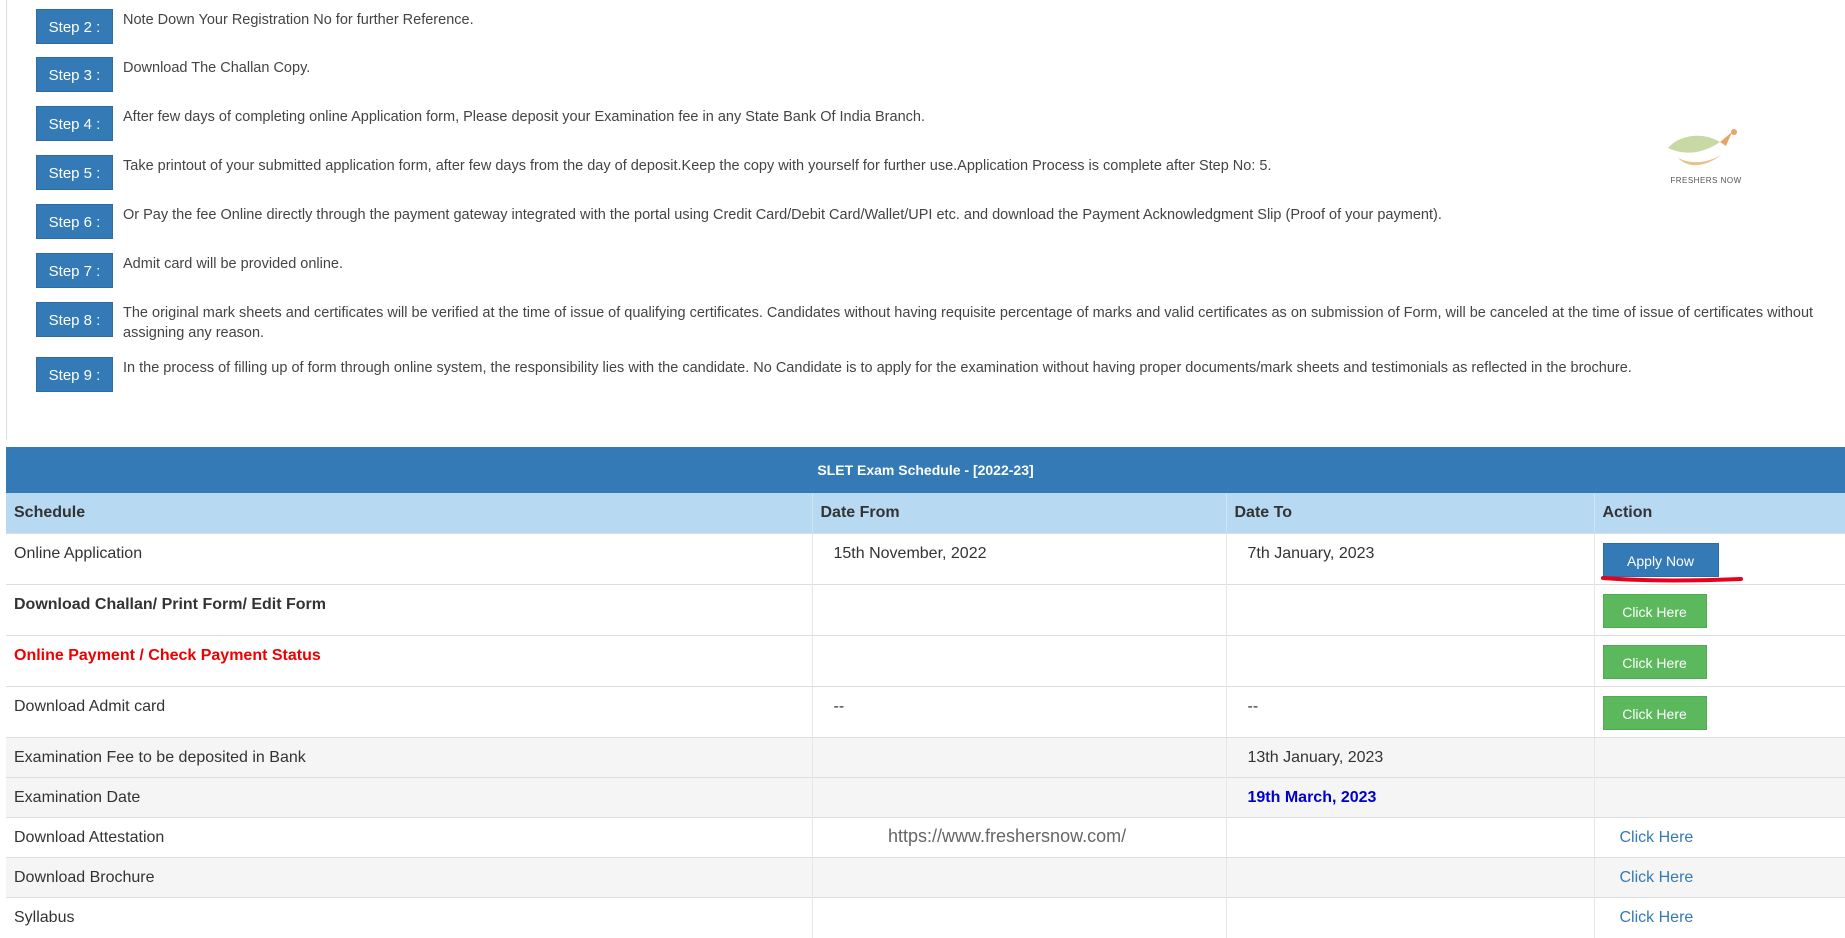  What do you see at coordinates (1410, 757) in the screenshot?
I see `date-to-cell: 13th January, 2023` at bounding box center [1410, 757].